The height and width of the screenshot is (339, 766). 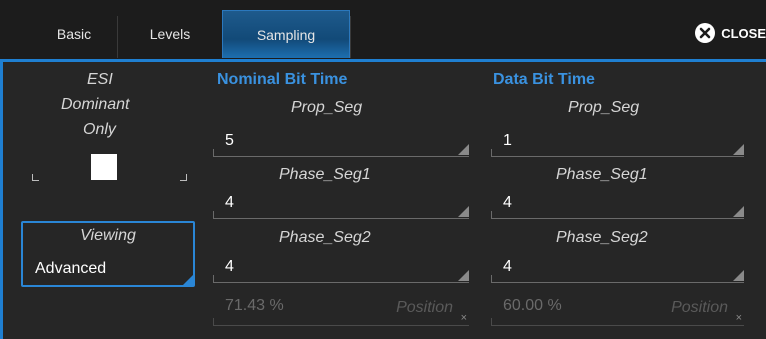 I want to click on tab-divider, so click(x=350, y=37).